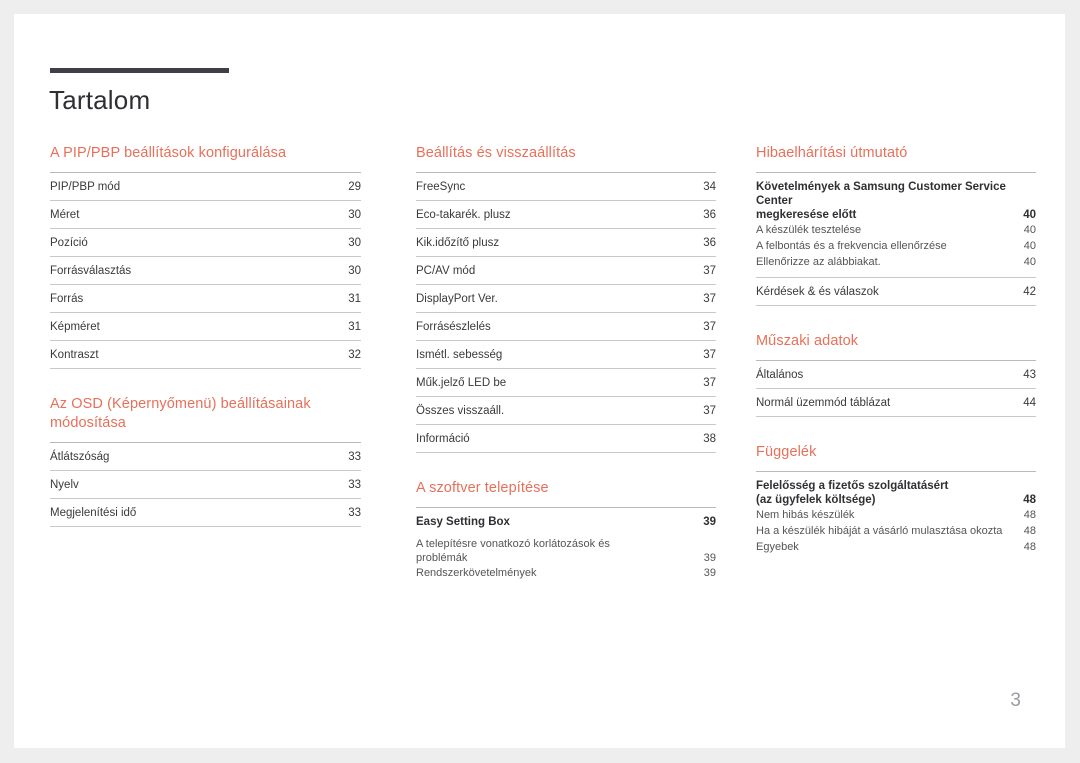 Image resolution: width=1080 pixels, height=763 pixels. I want to click on toc-section-heading: Műszaki adatok, so click(807, 341).